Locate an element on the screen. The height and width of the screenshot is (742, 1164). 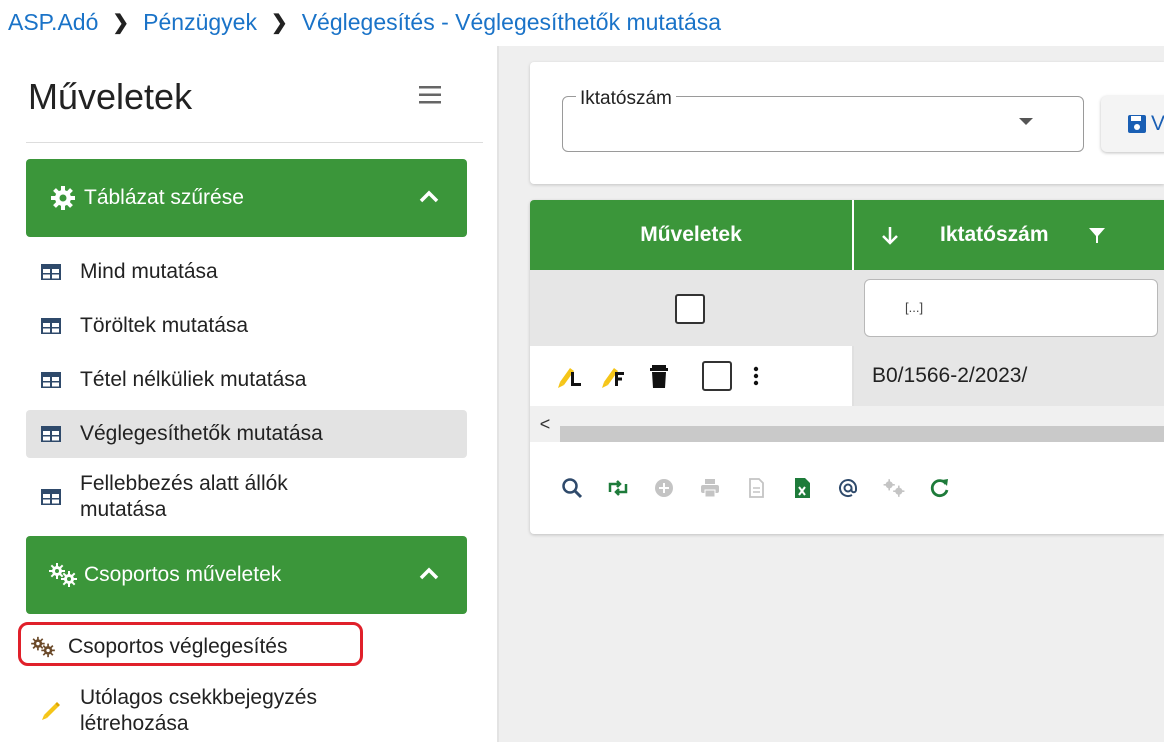
breadcrumb-item-penzugyek: Pénzügyek is located at coordinates (200, 22).